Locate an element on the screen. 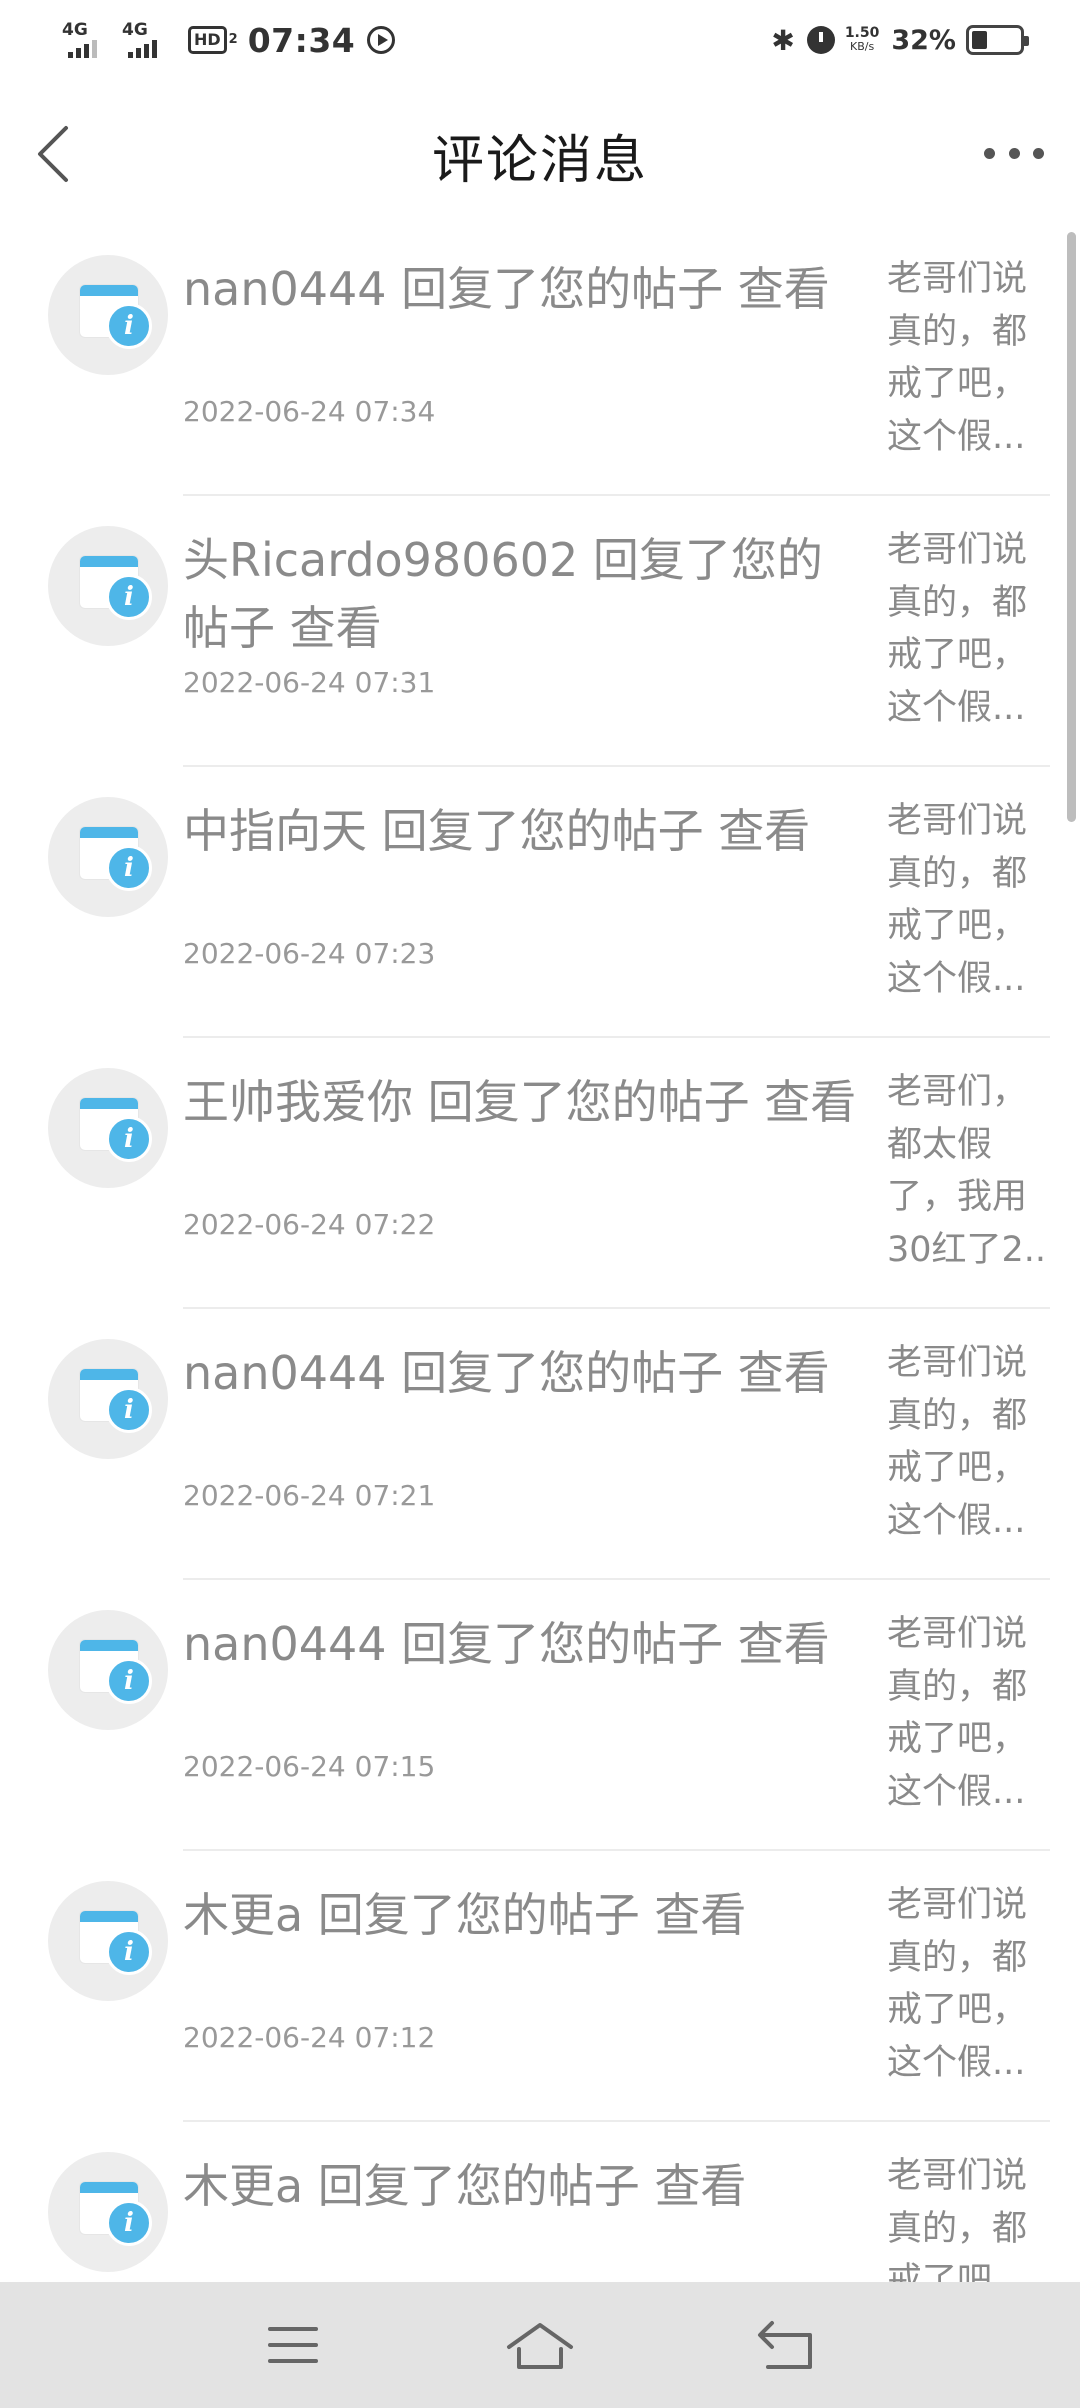  message-time: 2022-06-24 07:21 is located at coordinates (309, 1495).